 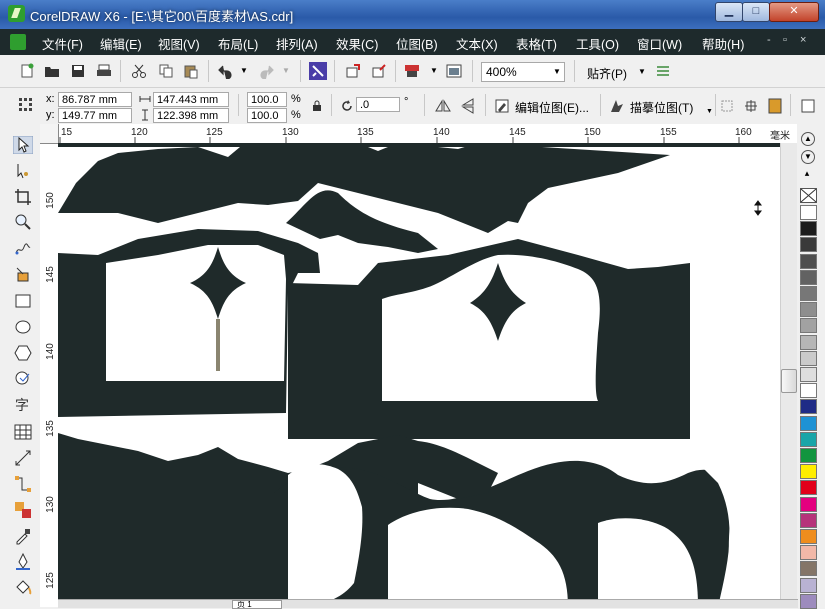 What do you see at coordinates (808, 195) in the screenshot?
I see `no-color-swatch-icon` at bounding box center [808, 195].